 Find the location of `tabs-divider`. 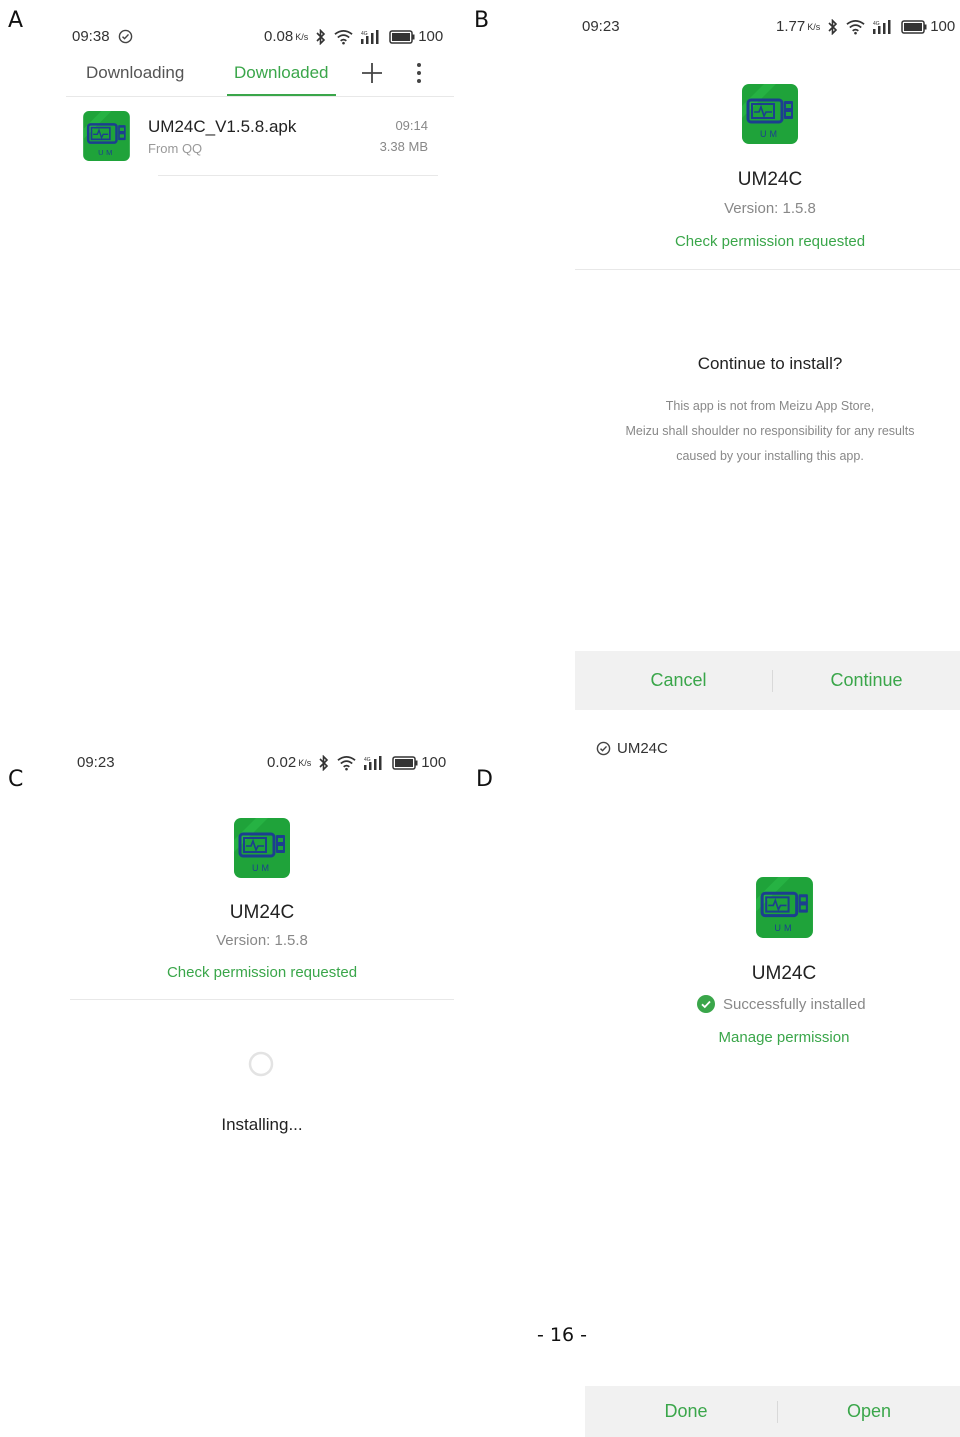

tabs-divider is located at coordinates (260, 96).